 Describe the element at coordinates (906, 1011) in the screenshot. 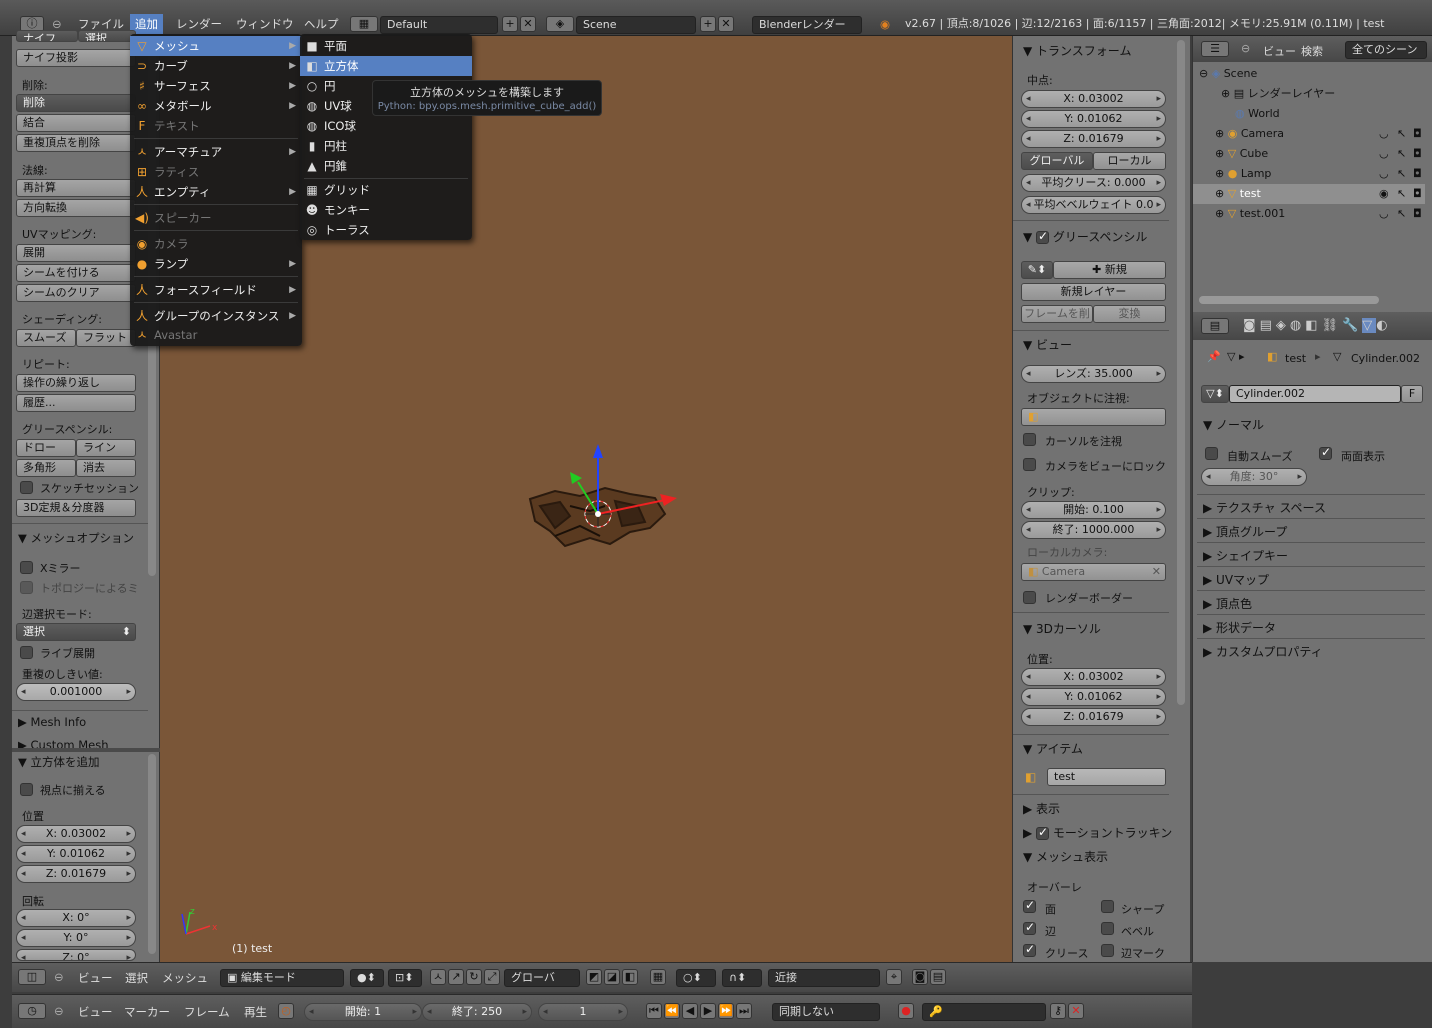

I see `record-icon: ●` at that location.